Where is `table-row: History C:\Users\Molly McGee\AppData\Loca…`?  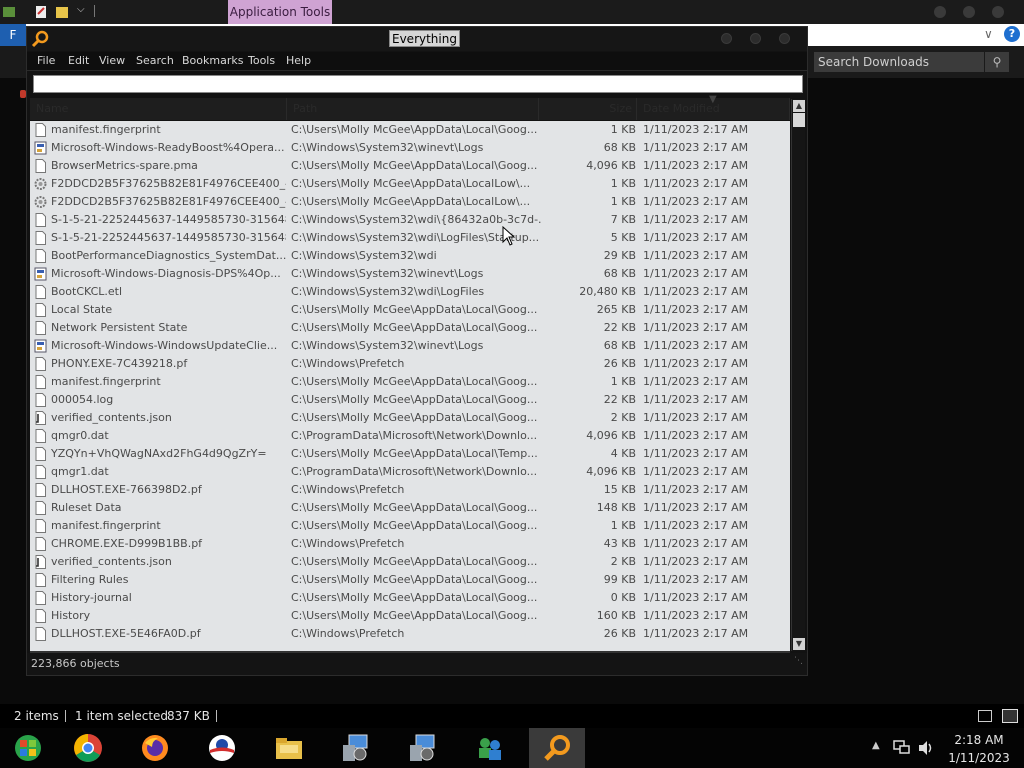
table-row: History C:\Users\Molly McGee\AppData\Loca… is located at coordinates (410, 616).